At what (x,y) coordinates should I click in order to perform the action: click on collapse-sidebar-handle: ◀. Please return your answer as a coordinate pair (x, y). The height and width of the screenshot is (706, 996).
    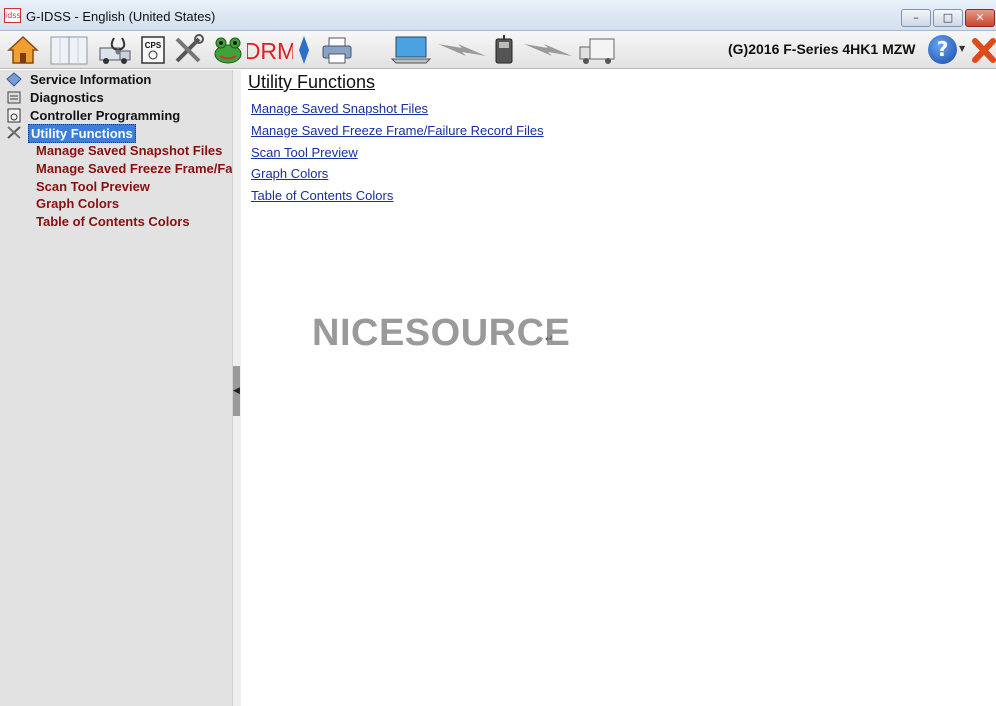
    Looking at the image, I should click on (236, 391).